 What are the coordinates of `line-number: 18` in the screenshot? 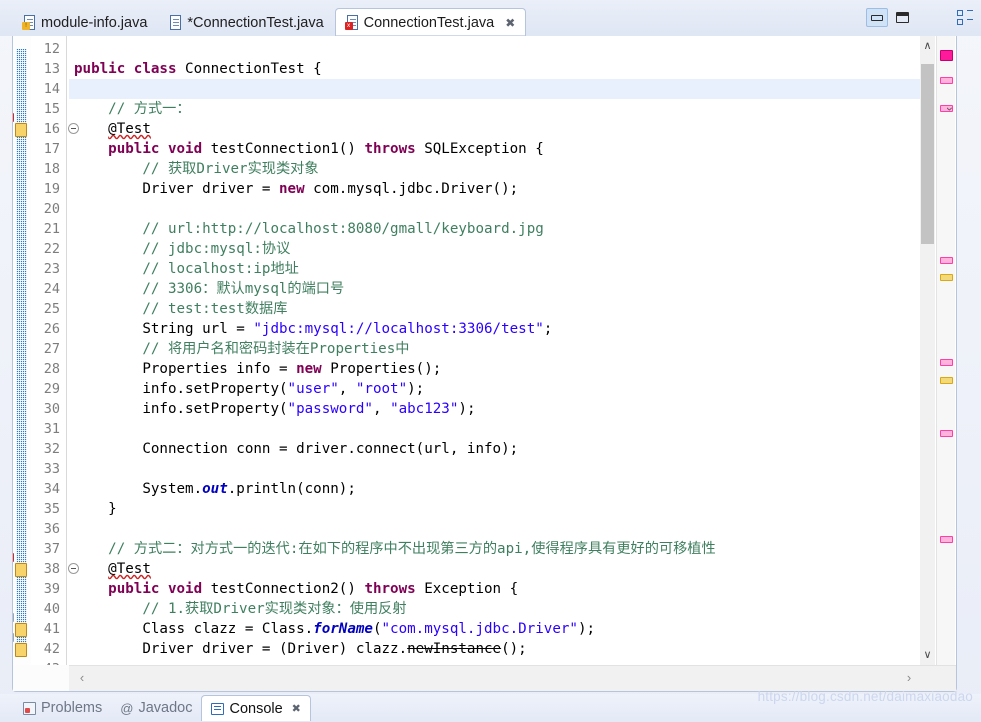 It's located at (51, 169).